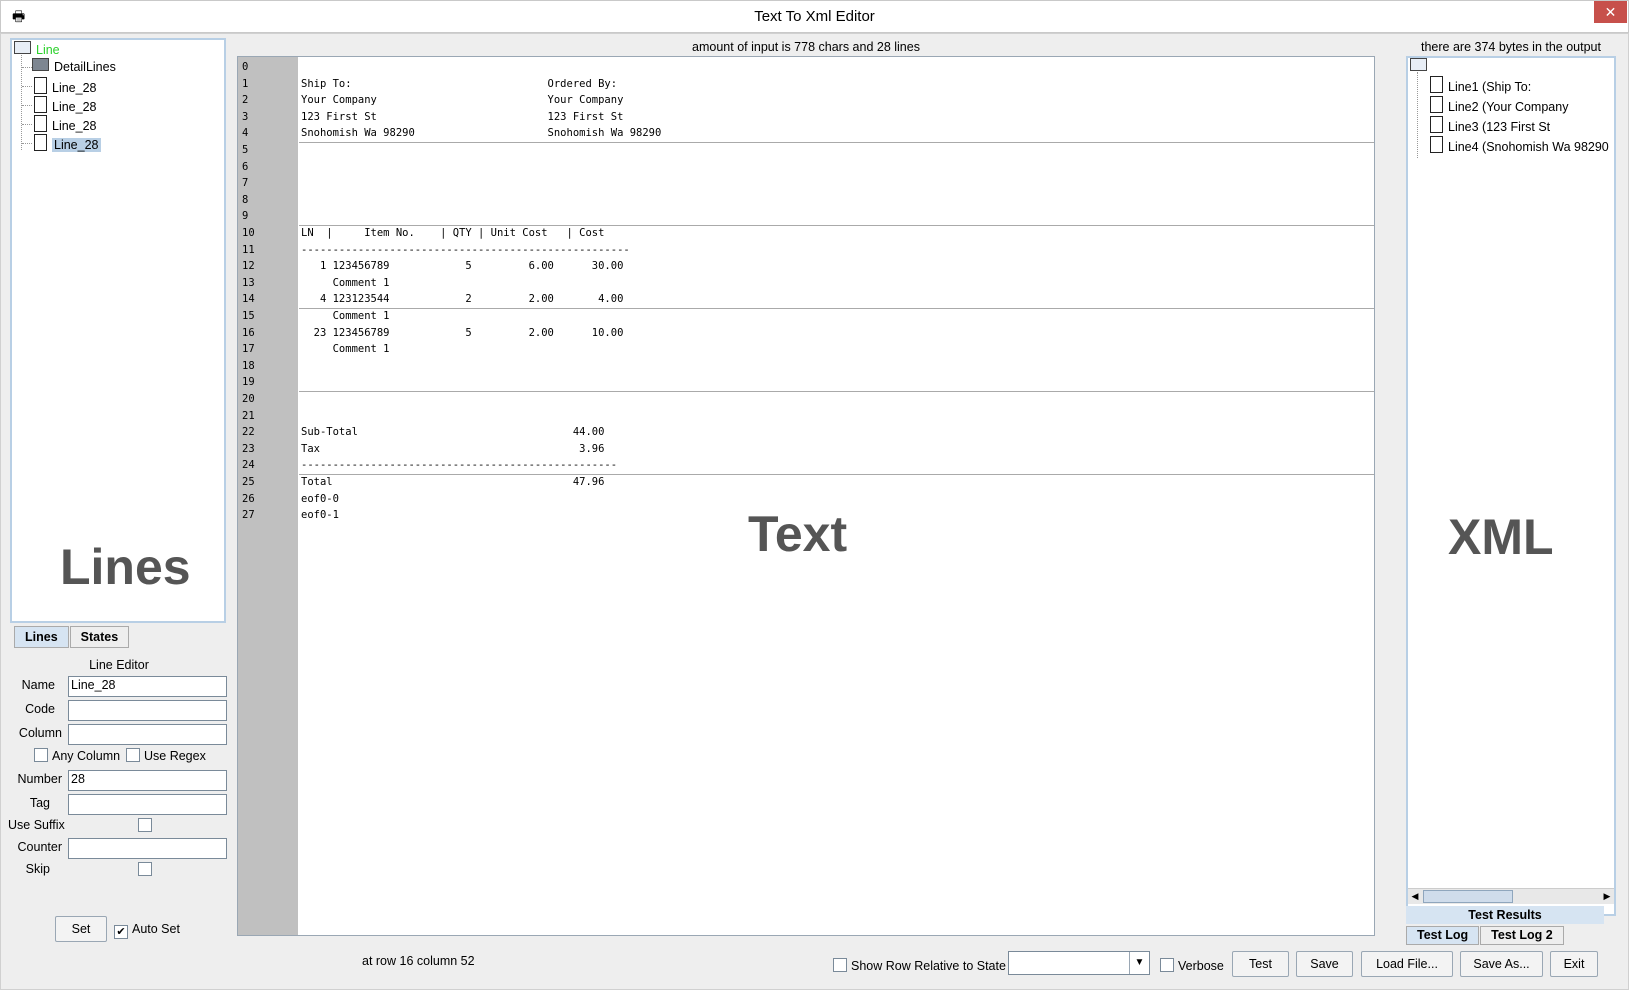 The height and width of the screenshot is (990, 1629). What do you see at coordinates (1443, 935) in the screenshot?
I see `tab-test-log: Test Log` at bounding box center [1443, 935].